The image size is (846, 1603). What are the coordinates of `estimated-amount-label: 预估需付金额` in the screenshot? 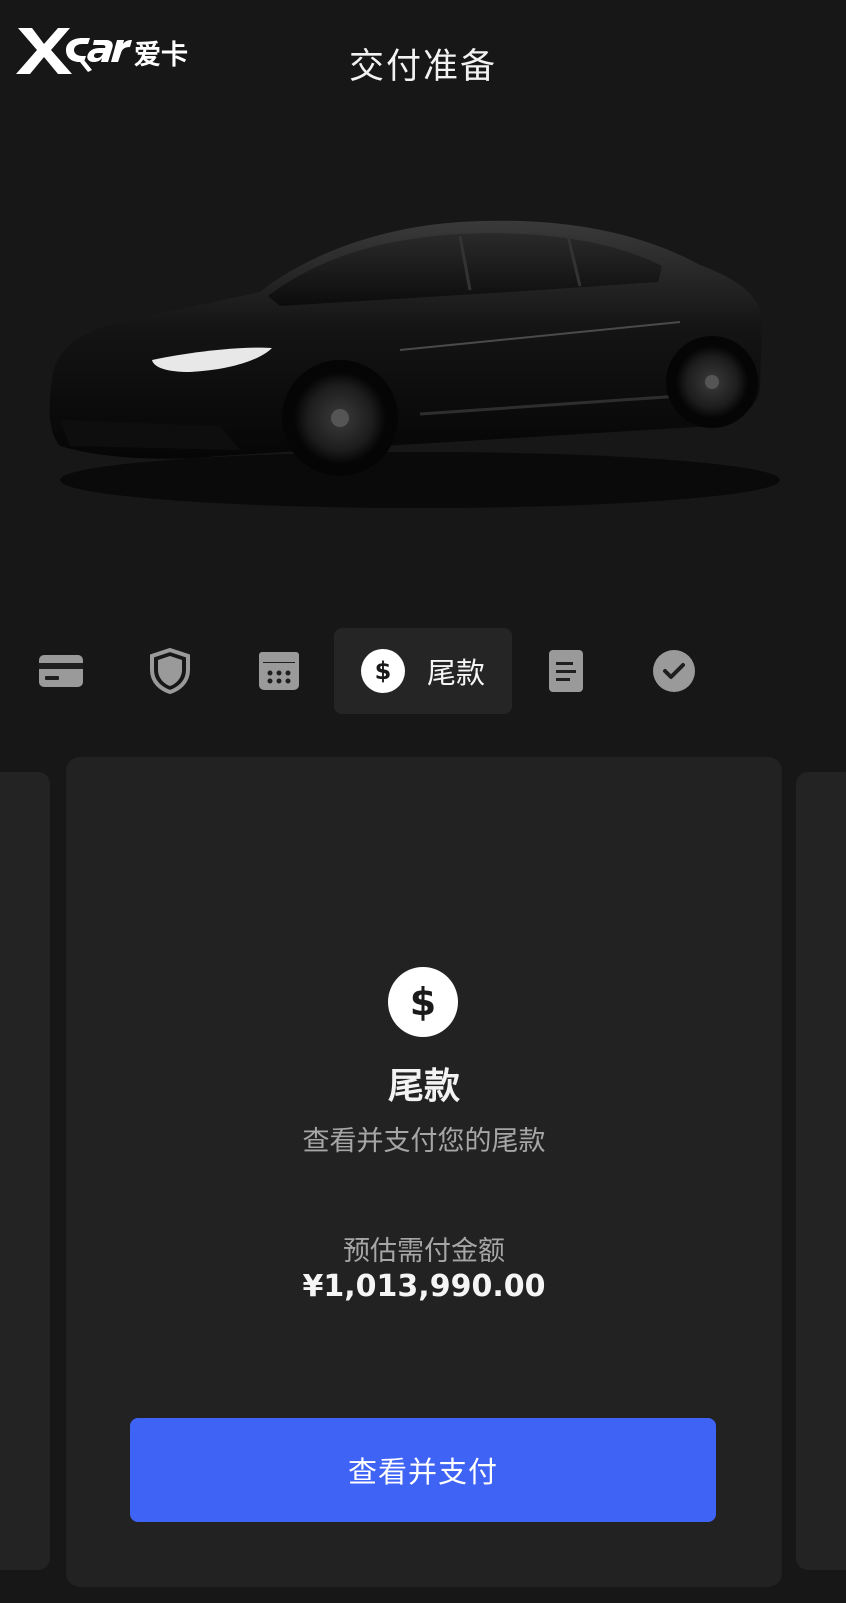 It's located at (424, 1251).